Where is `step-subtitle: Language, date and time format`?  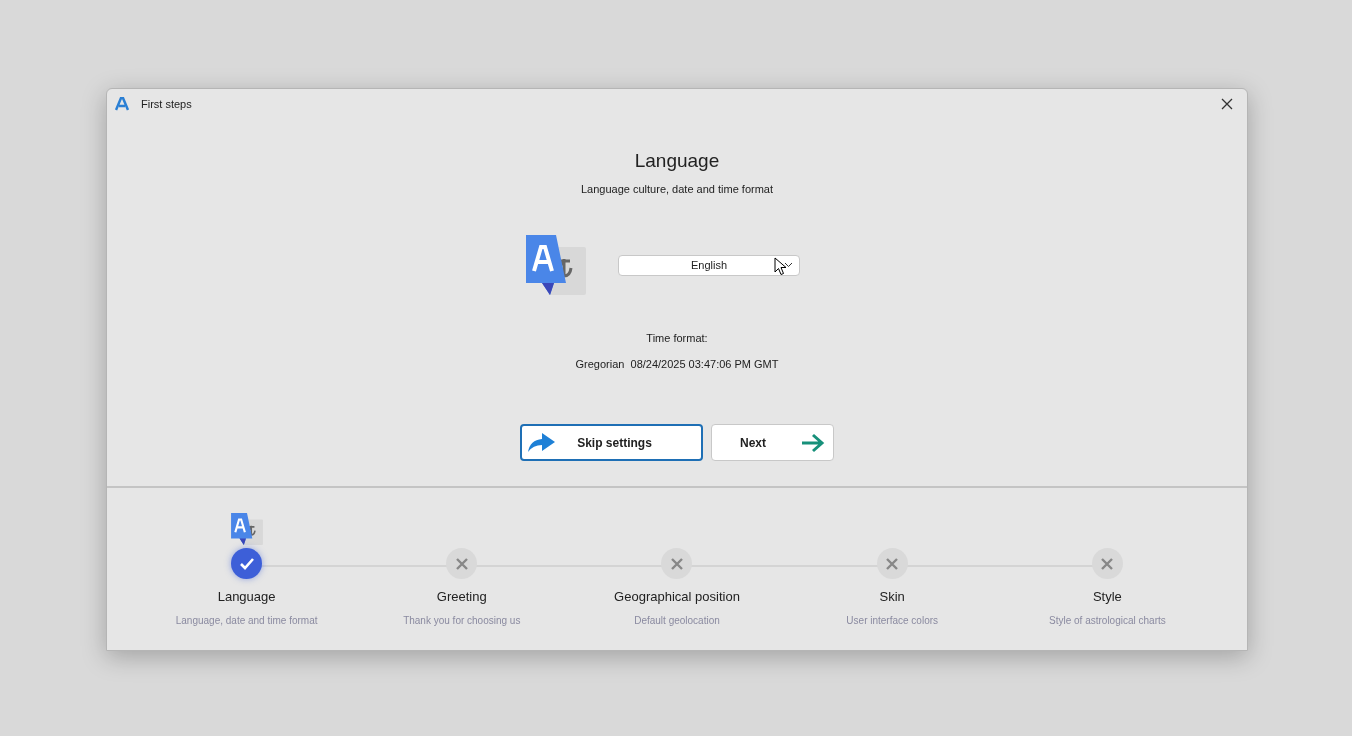 step-subtitle: Language, date and time format is located at coordinates (246, 620).